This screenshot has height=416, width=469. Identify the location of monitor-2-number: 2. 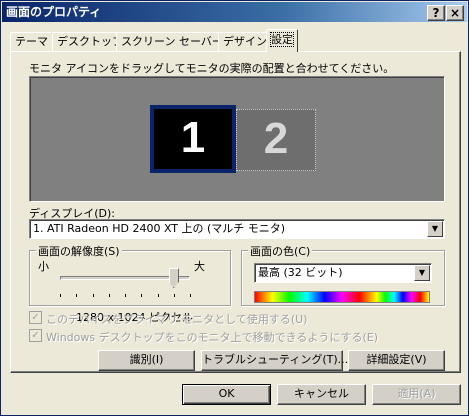
(276, 138).